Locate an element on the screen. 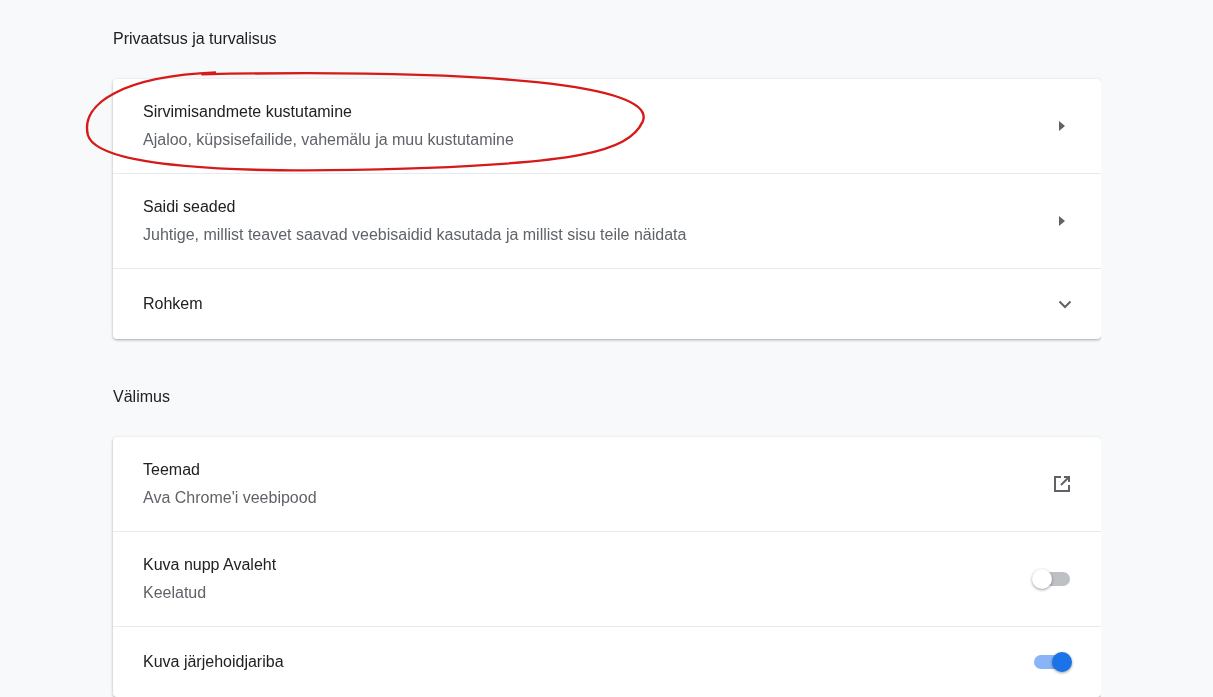 This screenshot has width=1213, height=697. setting-title: Kuva järjehoidjariba is located at coordinates (214, 662).